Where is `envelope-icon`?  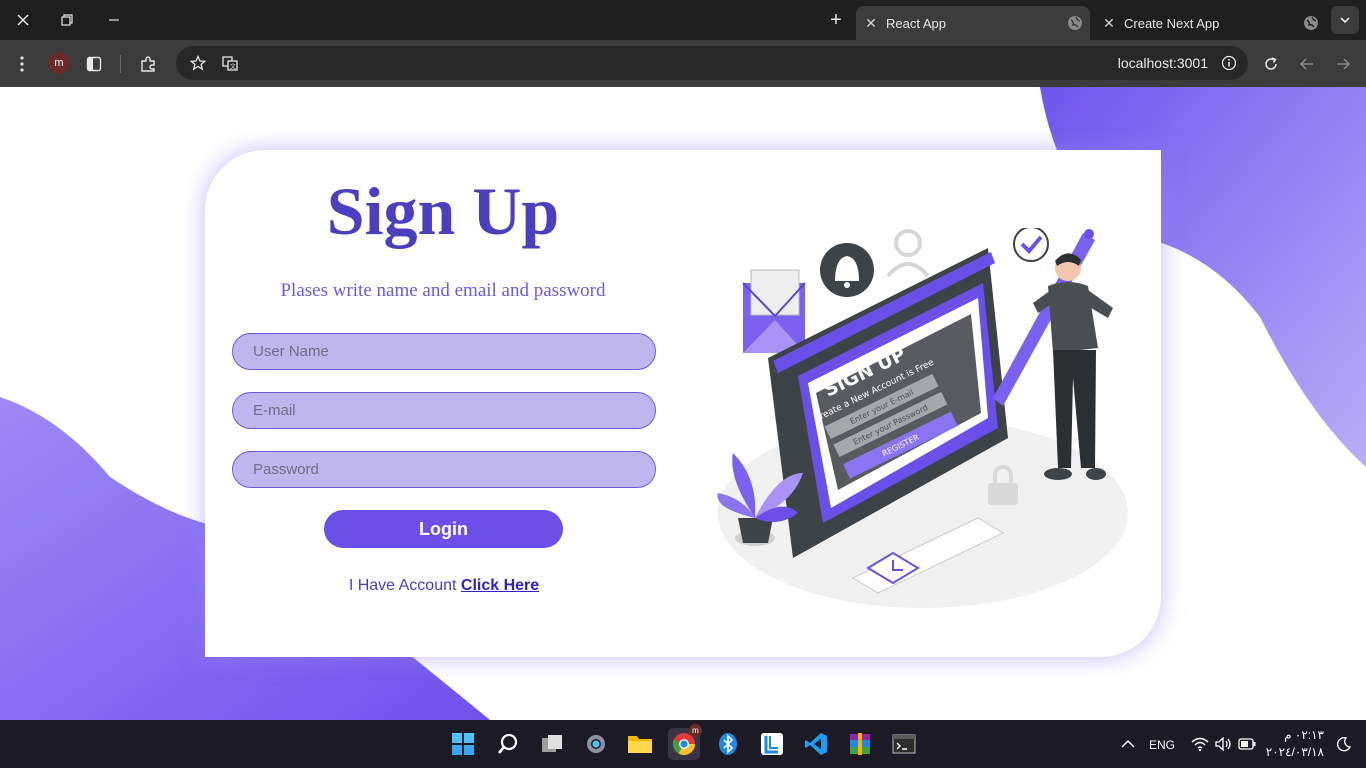
envelope-icon is located at coordinates (774, 311).